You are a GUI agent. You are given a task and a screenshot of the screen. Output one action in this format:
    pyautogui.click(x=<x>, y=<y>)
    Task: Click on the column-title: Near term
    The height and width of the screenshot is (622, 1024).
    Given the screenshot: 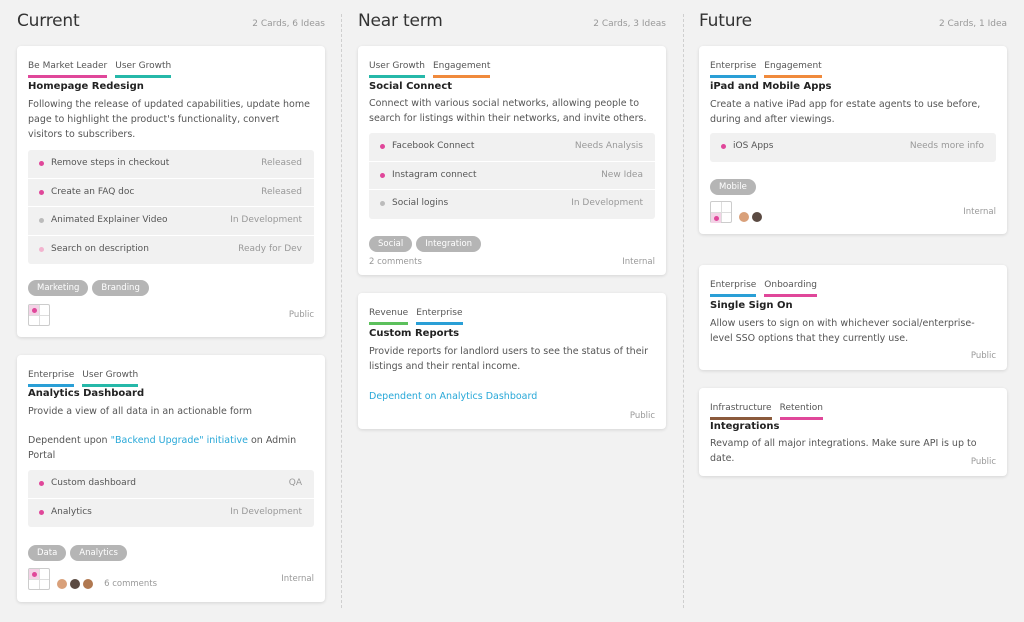 What is the action you would take?
    pyautogui.click(x=400, y=21)
    